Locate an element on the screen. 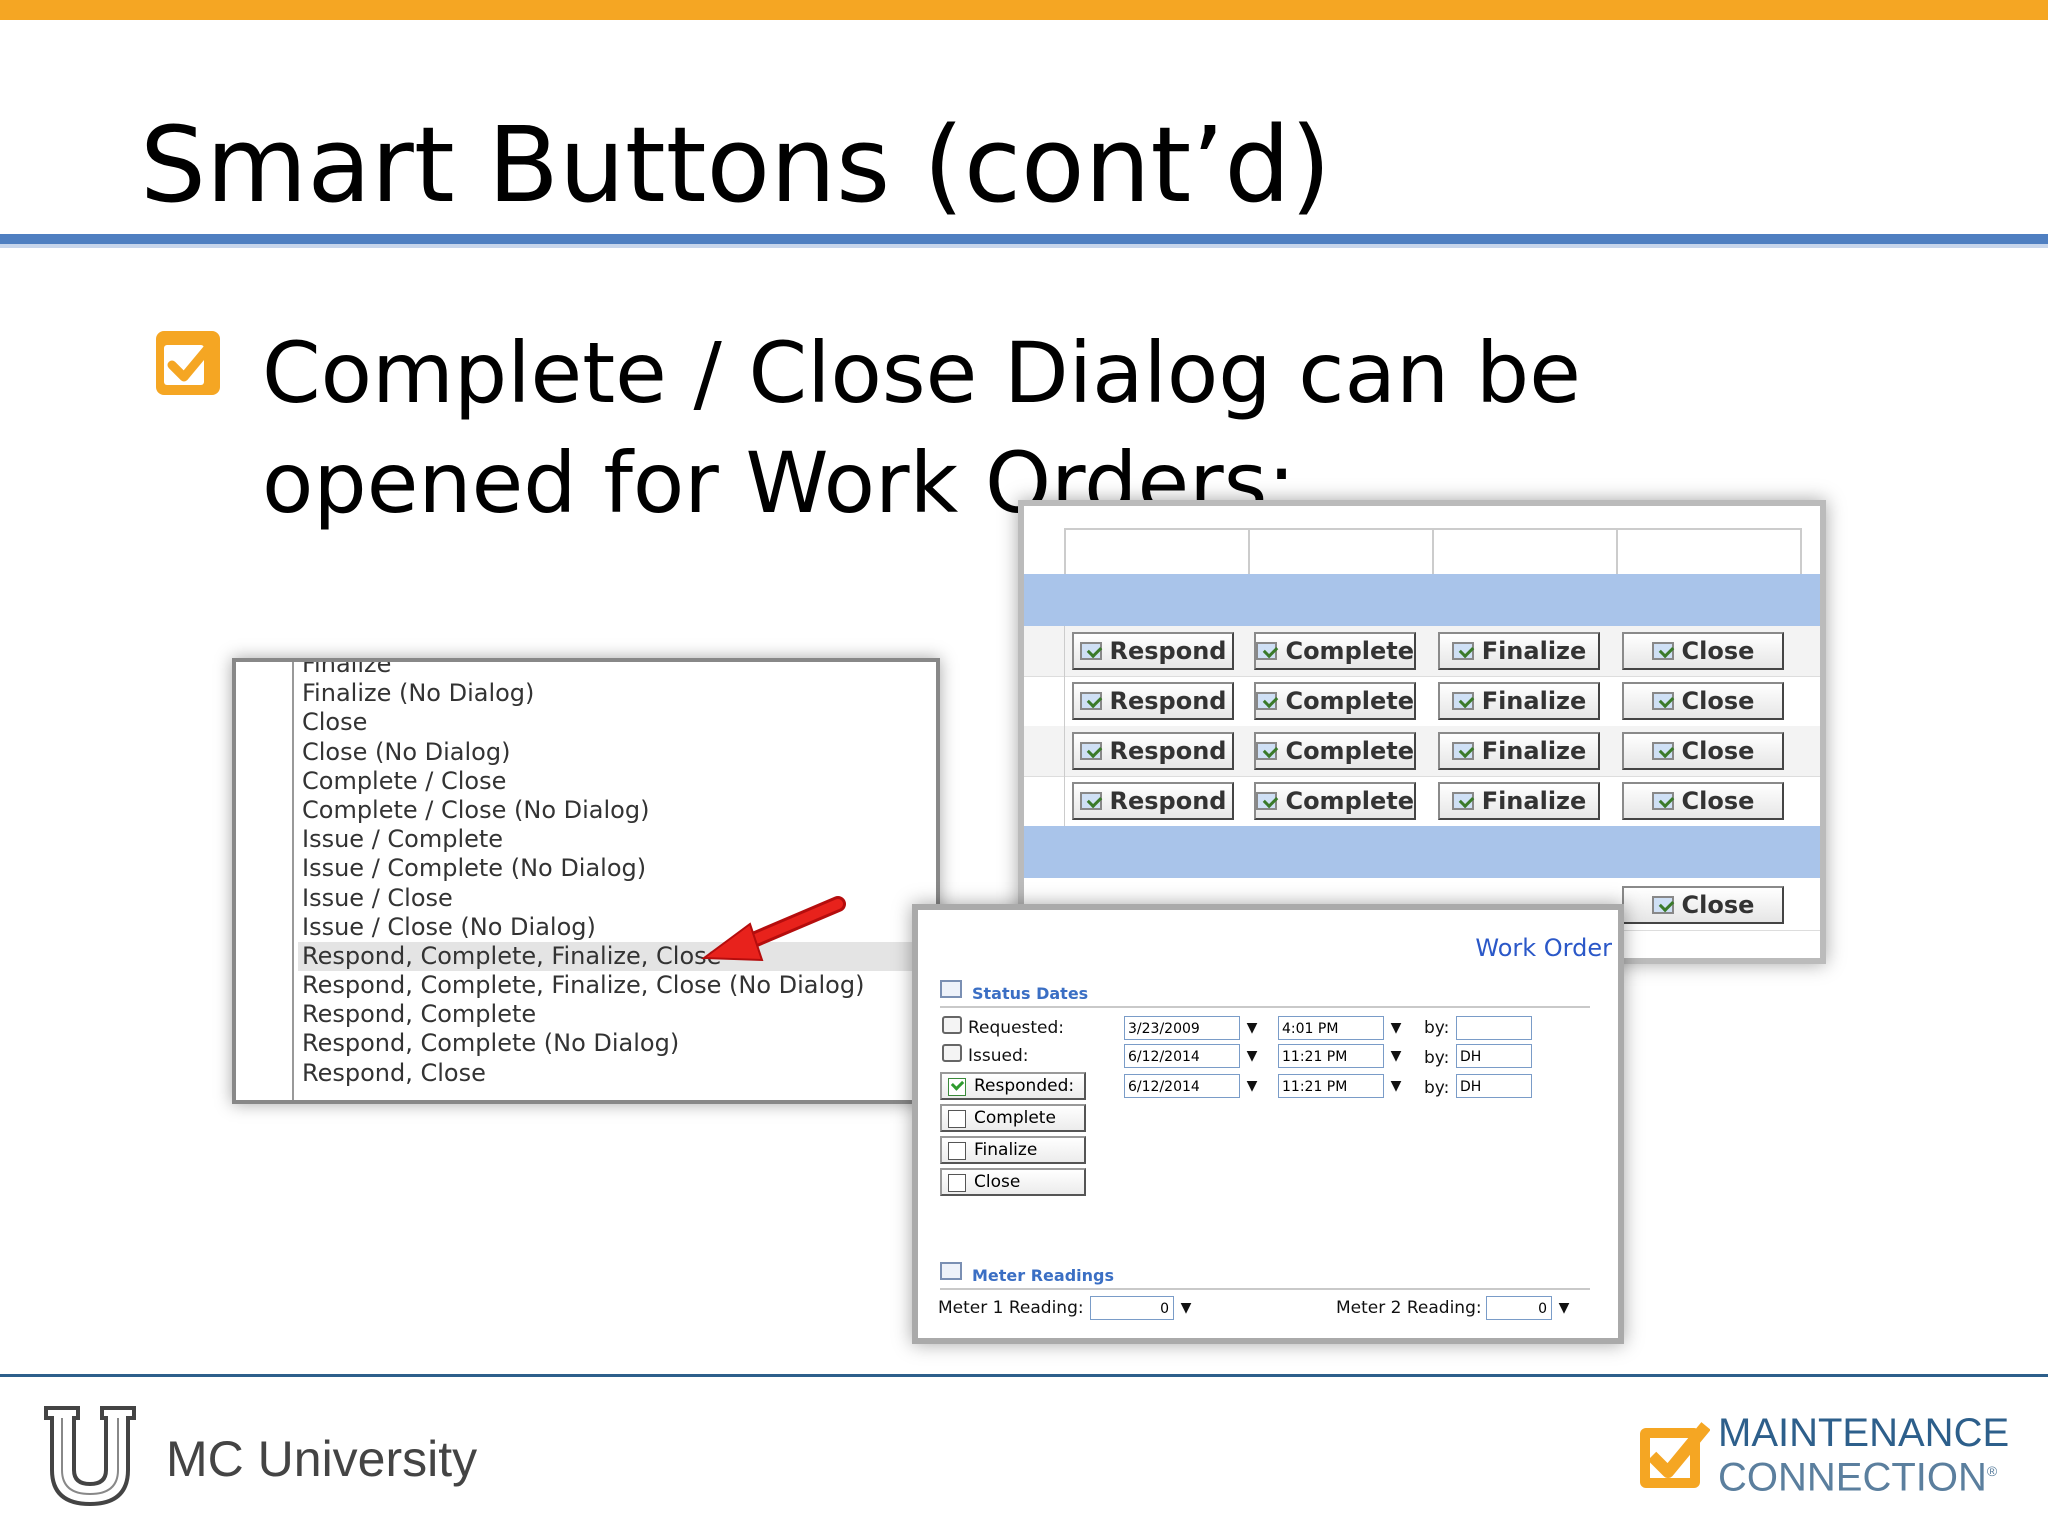  dropdown-option: Finalize is located at coordinates (617, 670).